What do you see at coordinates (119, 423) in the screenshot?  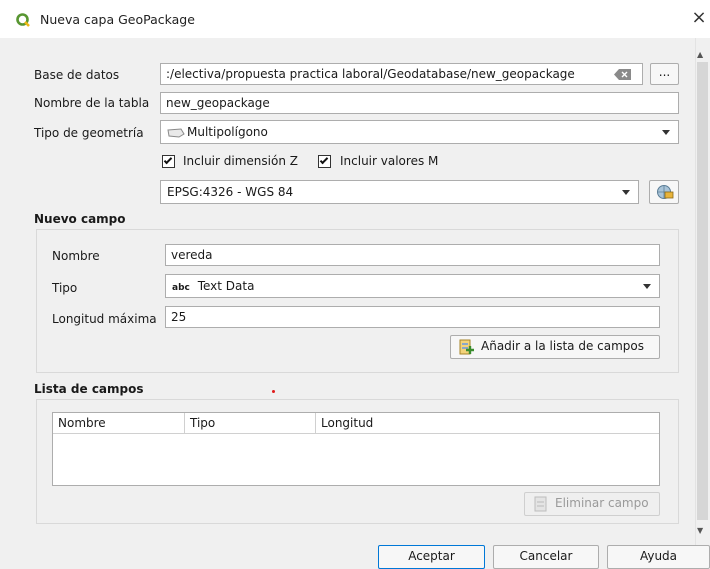 I see `column-header-name: Nombre` at bounding box center [119, 423].